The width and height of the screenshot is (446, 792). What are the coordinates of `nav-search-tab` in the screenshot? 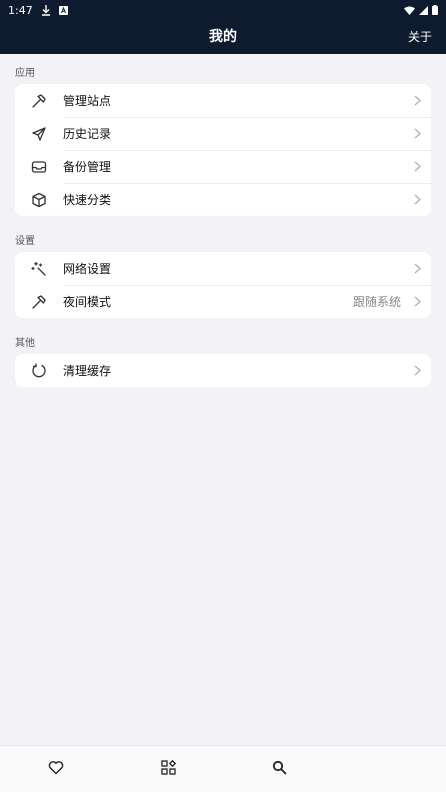 It's located at (279, 769).